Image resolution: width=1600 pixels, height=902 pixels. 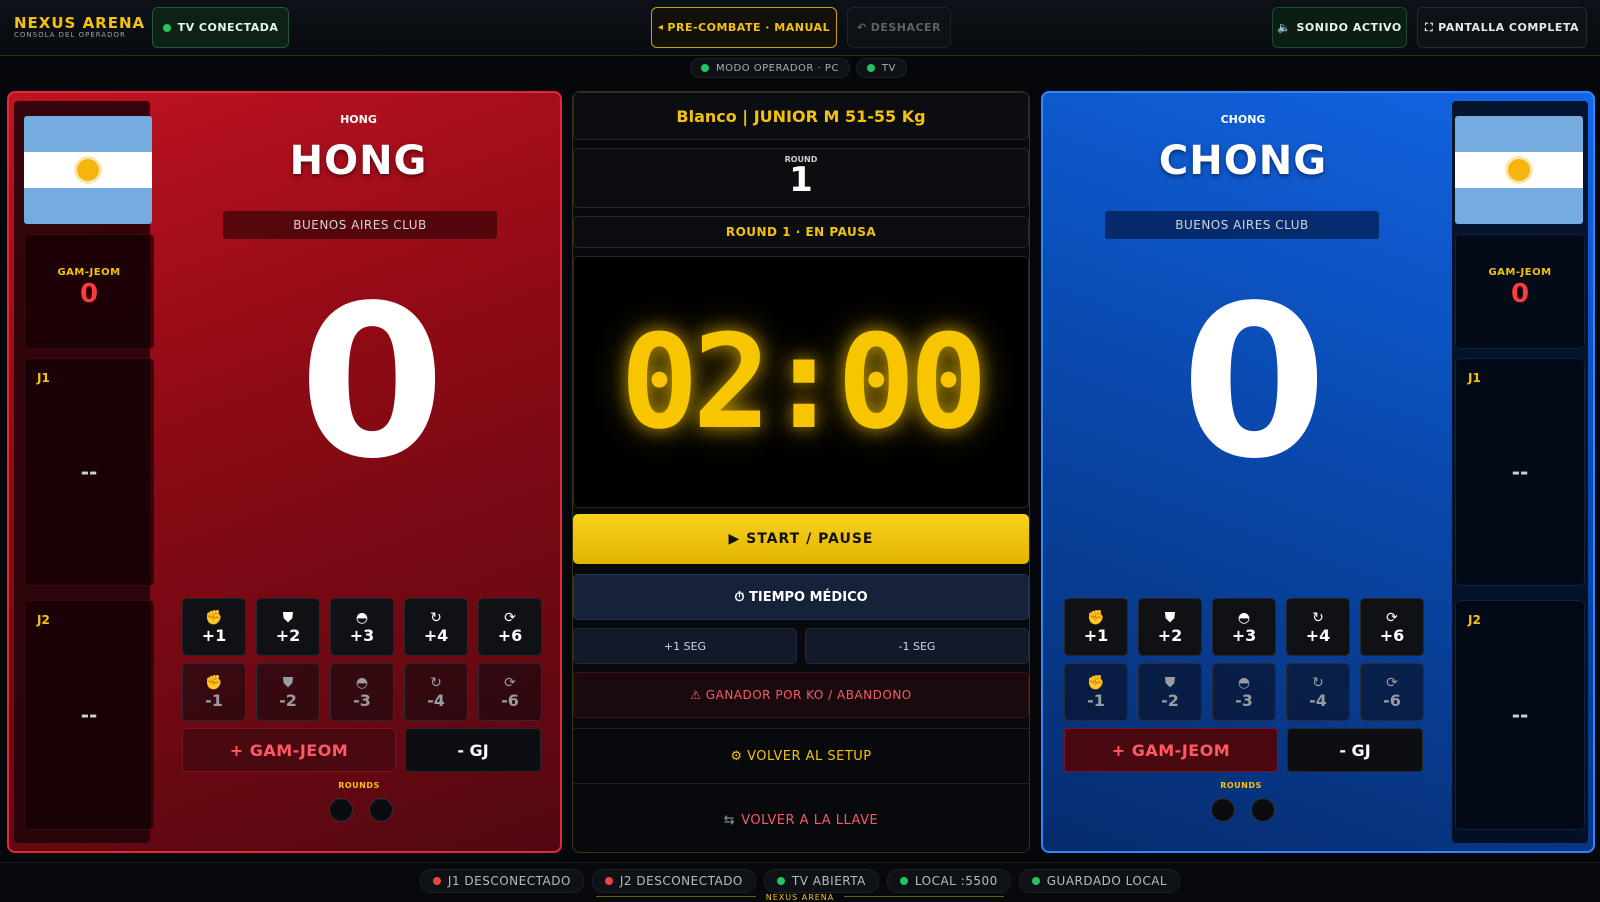 What do you see at coordinates (1096, 692) in the screenshot?
I see `blue-minus-1-button: ✊ -1` at bounding box center [1096, 692].